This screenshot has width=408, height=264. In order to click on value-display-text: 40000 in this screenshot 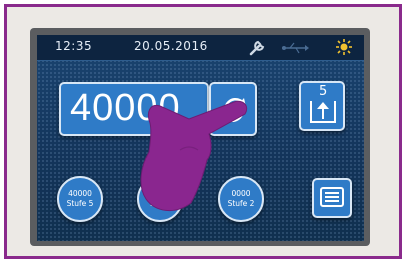, I will do `click(125, 108)`.